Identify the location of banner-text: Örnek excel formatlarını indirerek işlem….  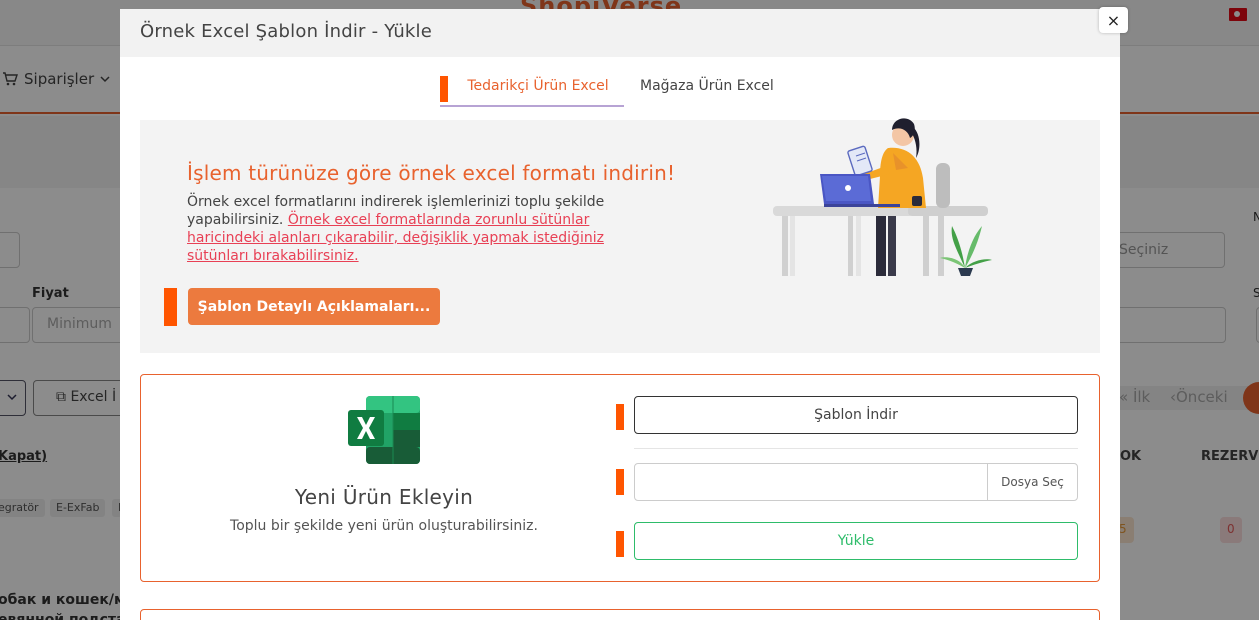
(424, 229).